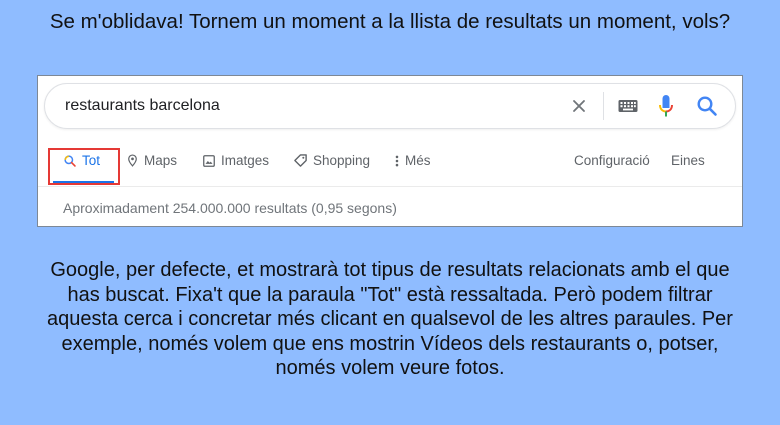  Describe the element at coordinates (132, 160) in the screenshot. I see `map-pin-icon` at that location.